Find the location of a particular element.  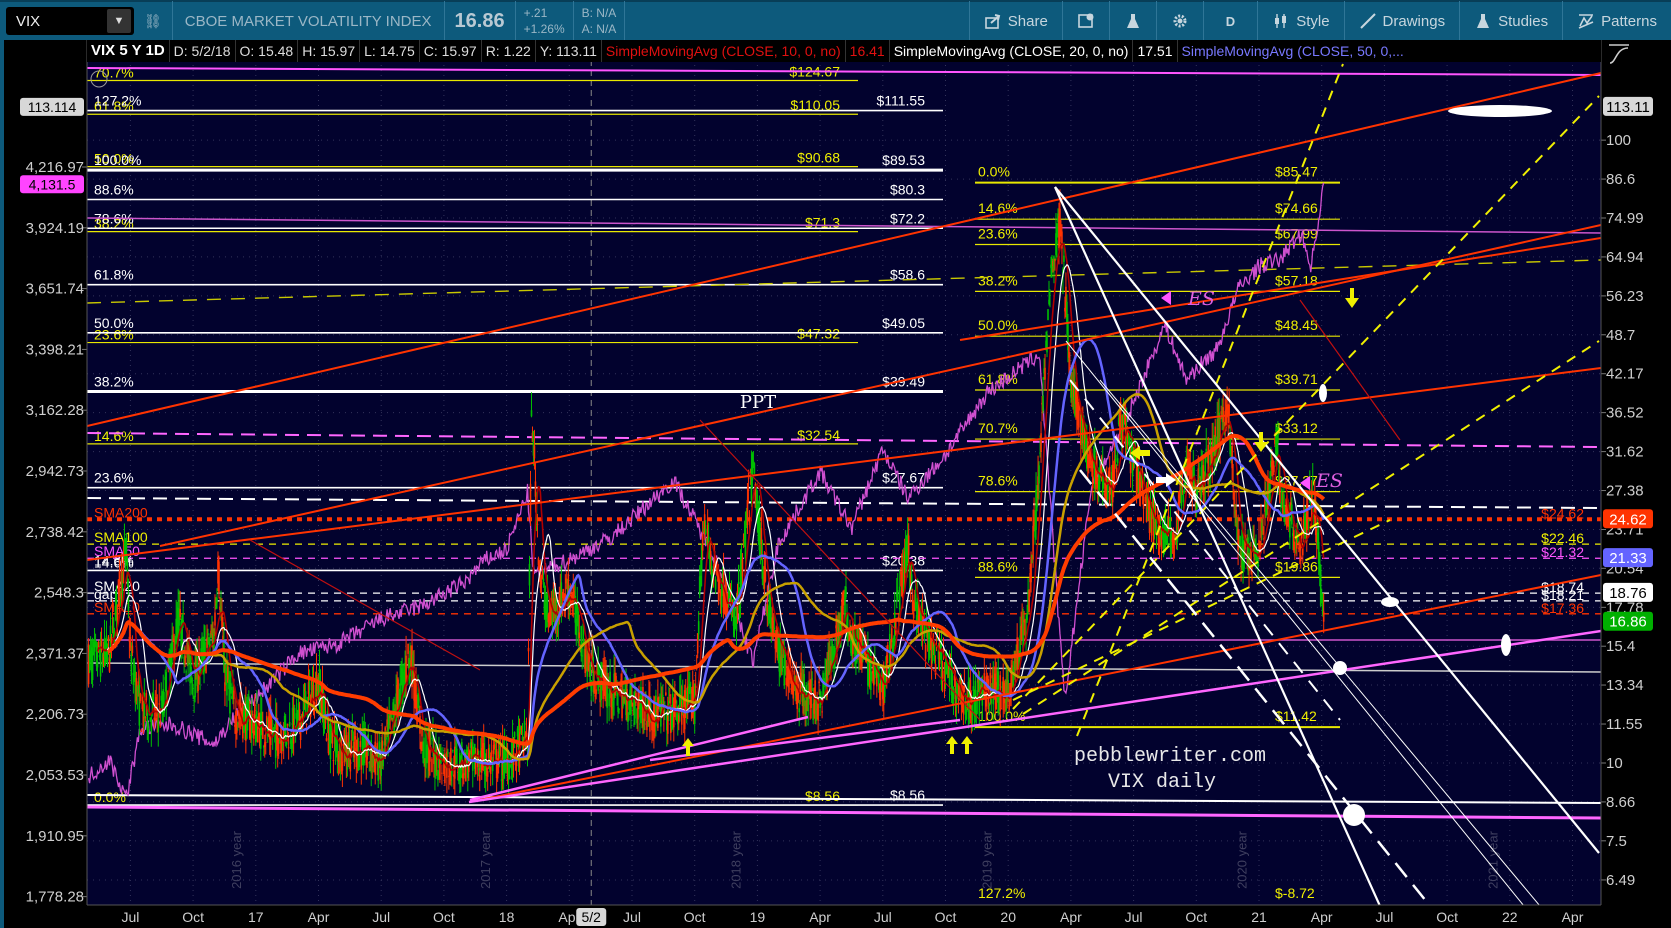

right-axis-label: 15.4 is located at coordinates (1620, 646).